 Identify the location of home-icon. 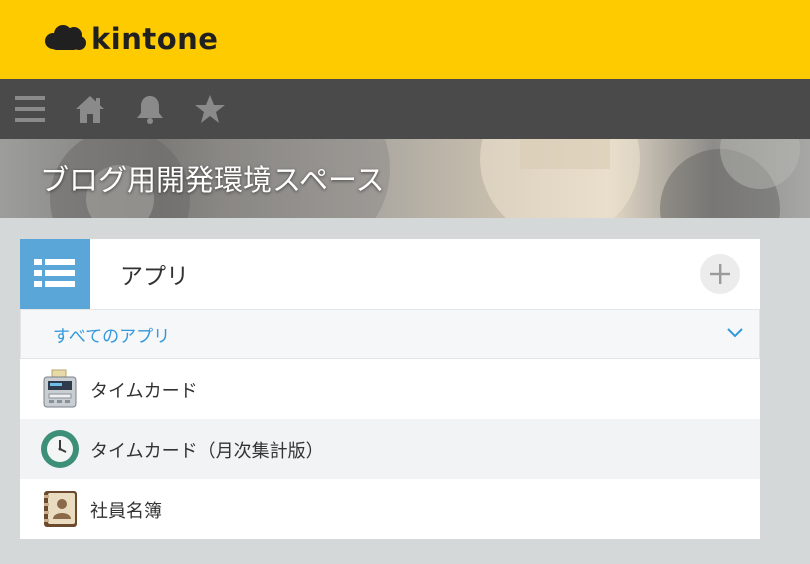
(90, 109).